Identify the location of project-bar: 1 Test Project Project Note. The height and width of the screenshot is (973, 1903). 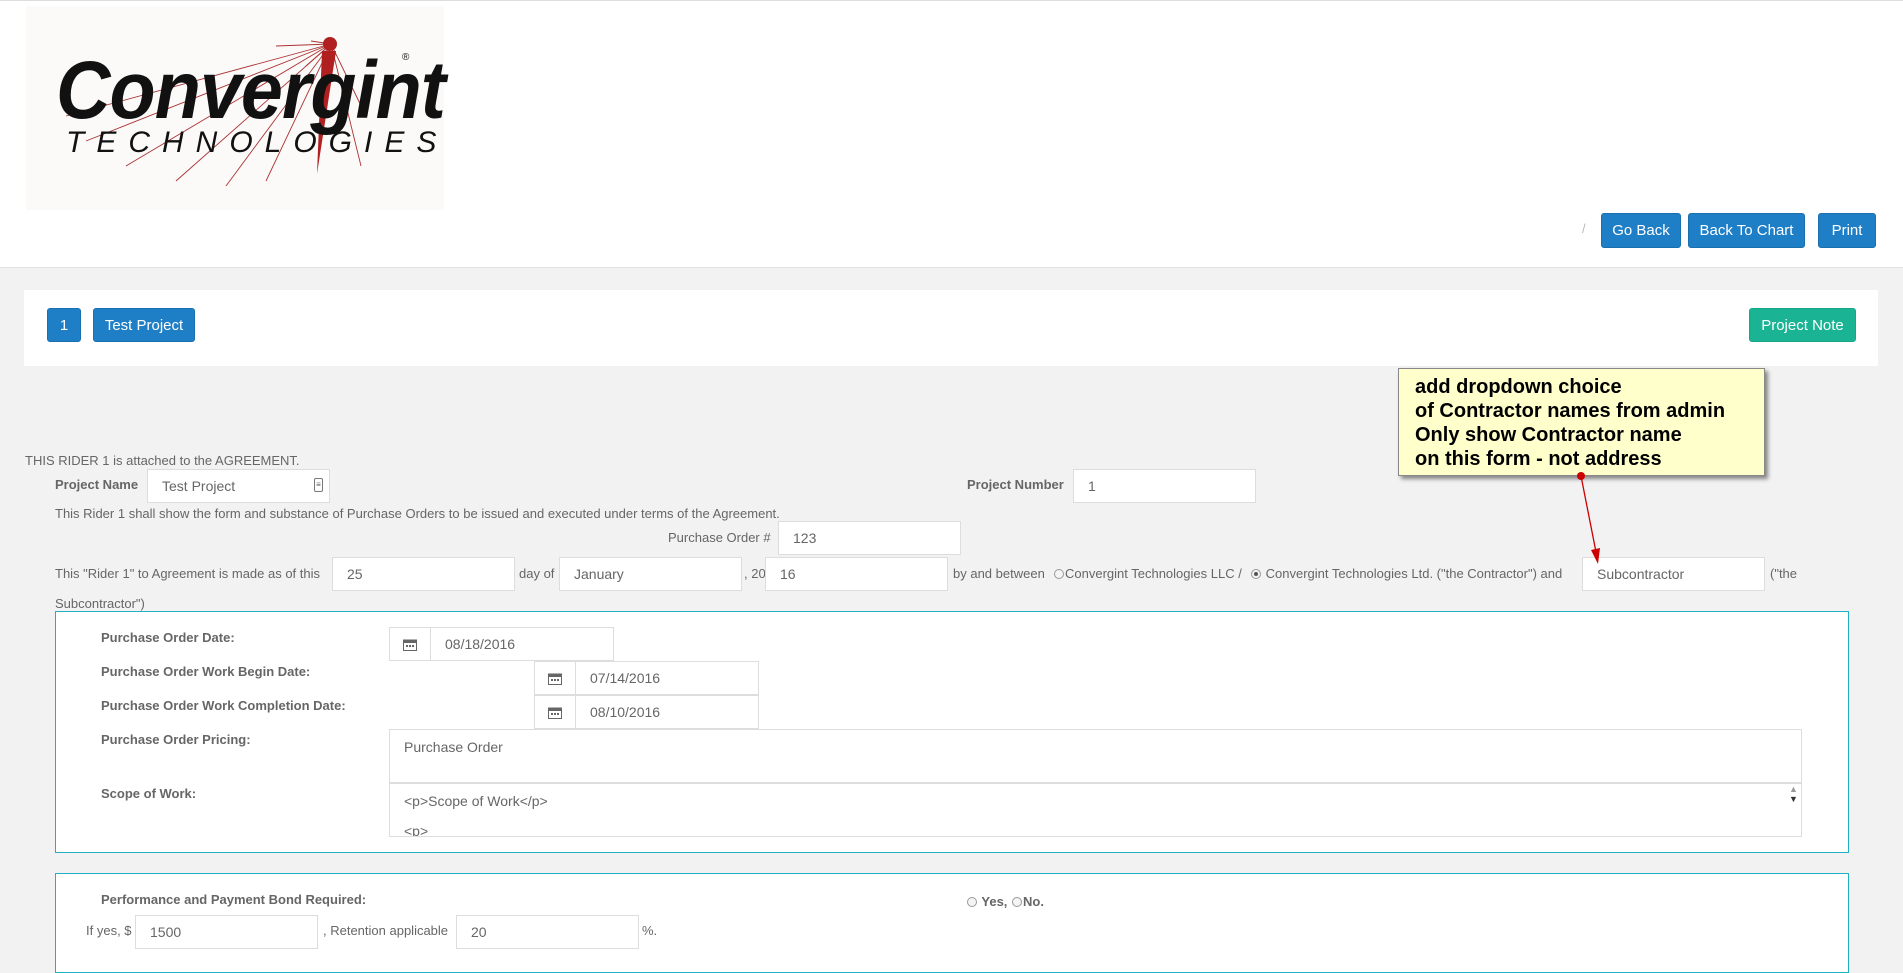
(951, 328).